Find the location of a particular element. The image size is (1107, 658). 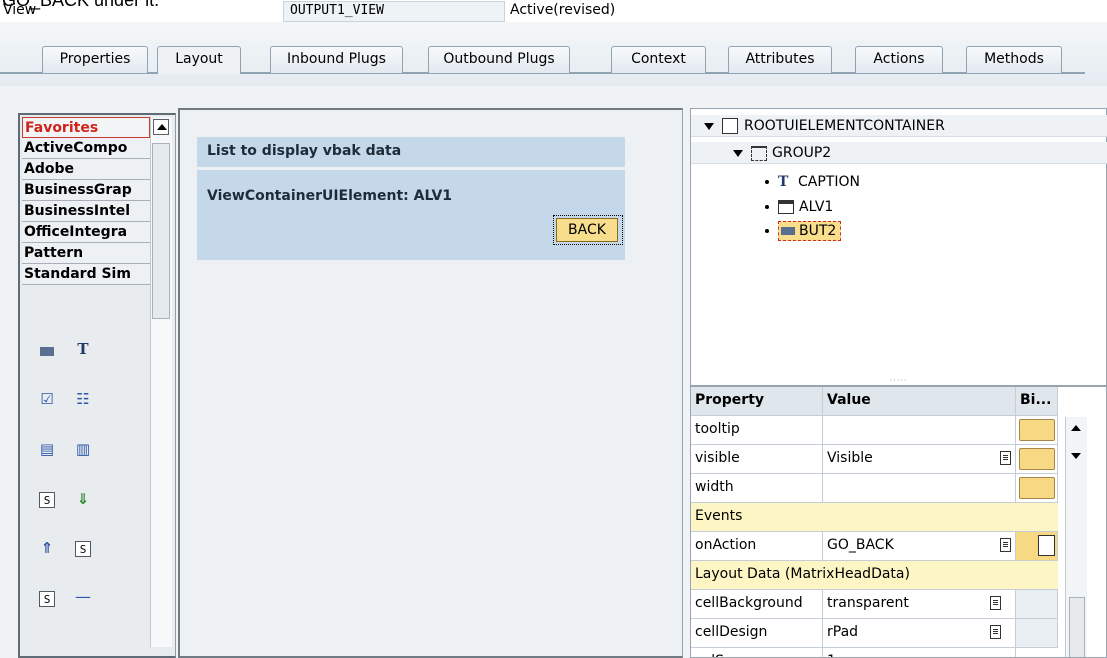

property-name: visible is located at coordinates (757, 459).